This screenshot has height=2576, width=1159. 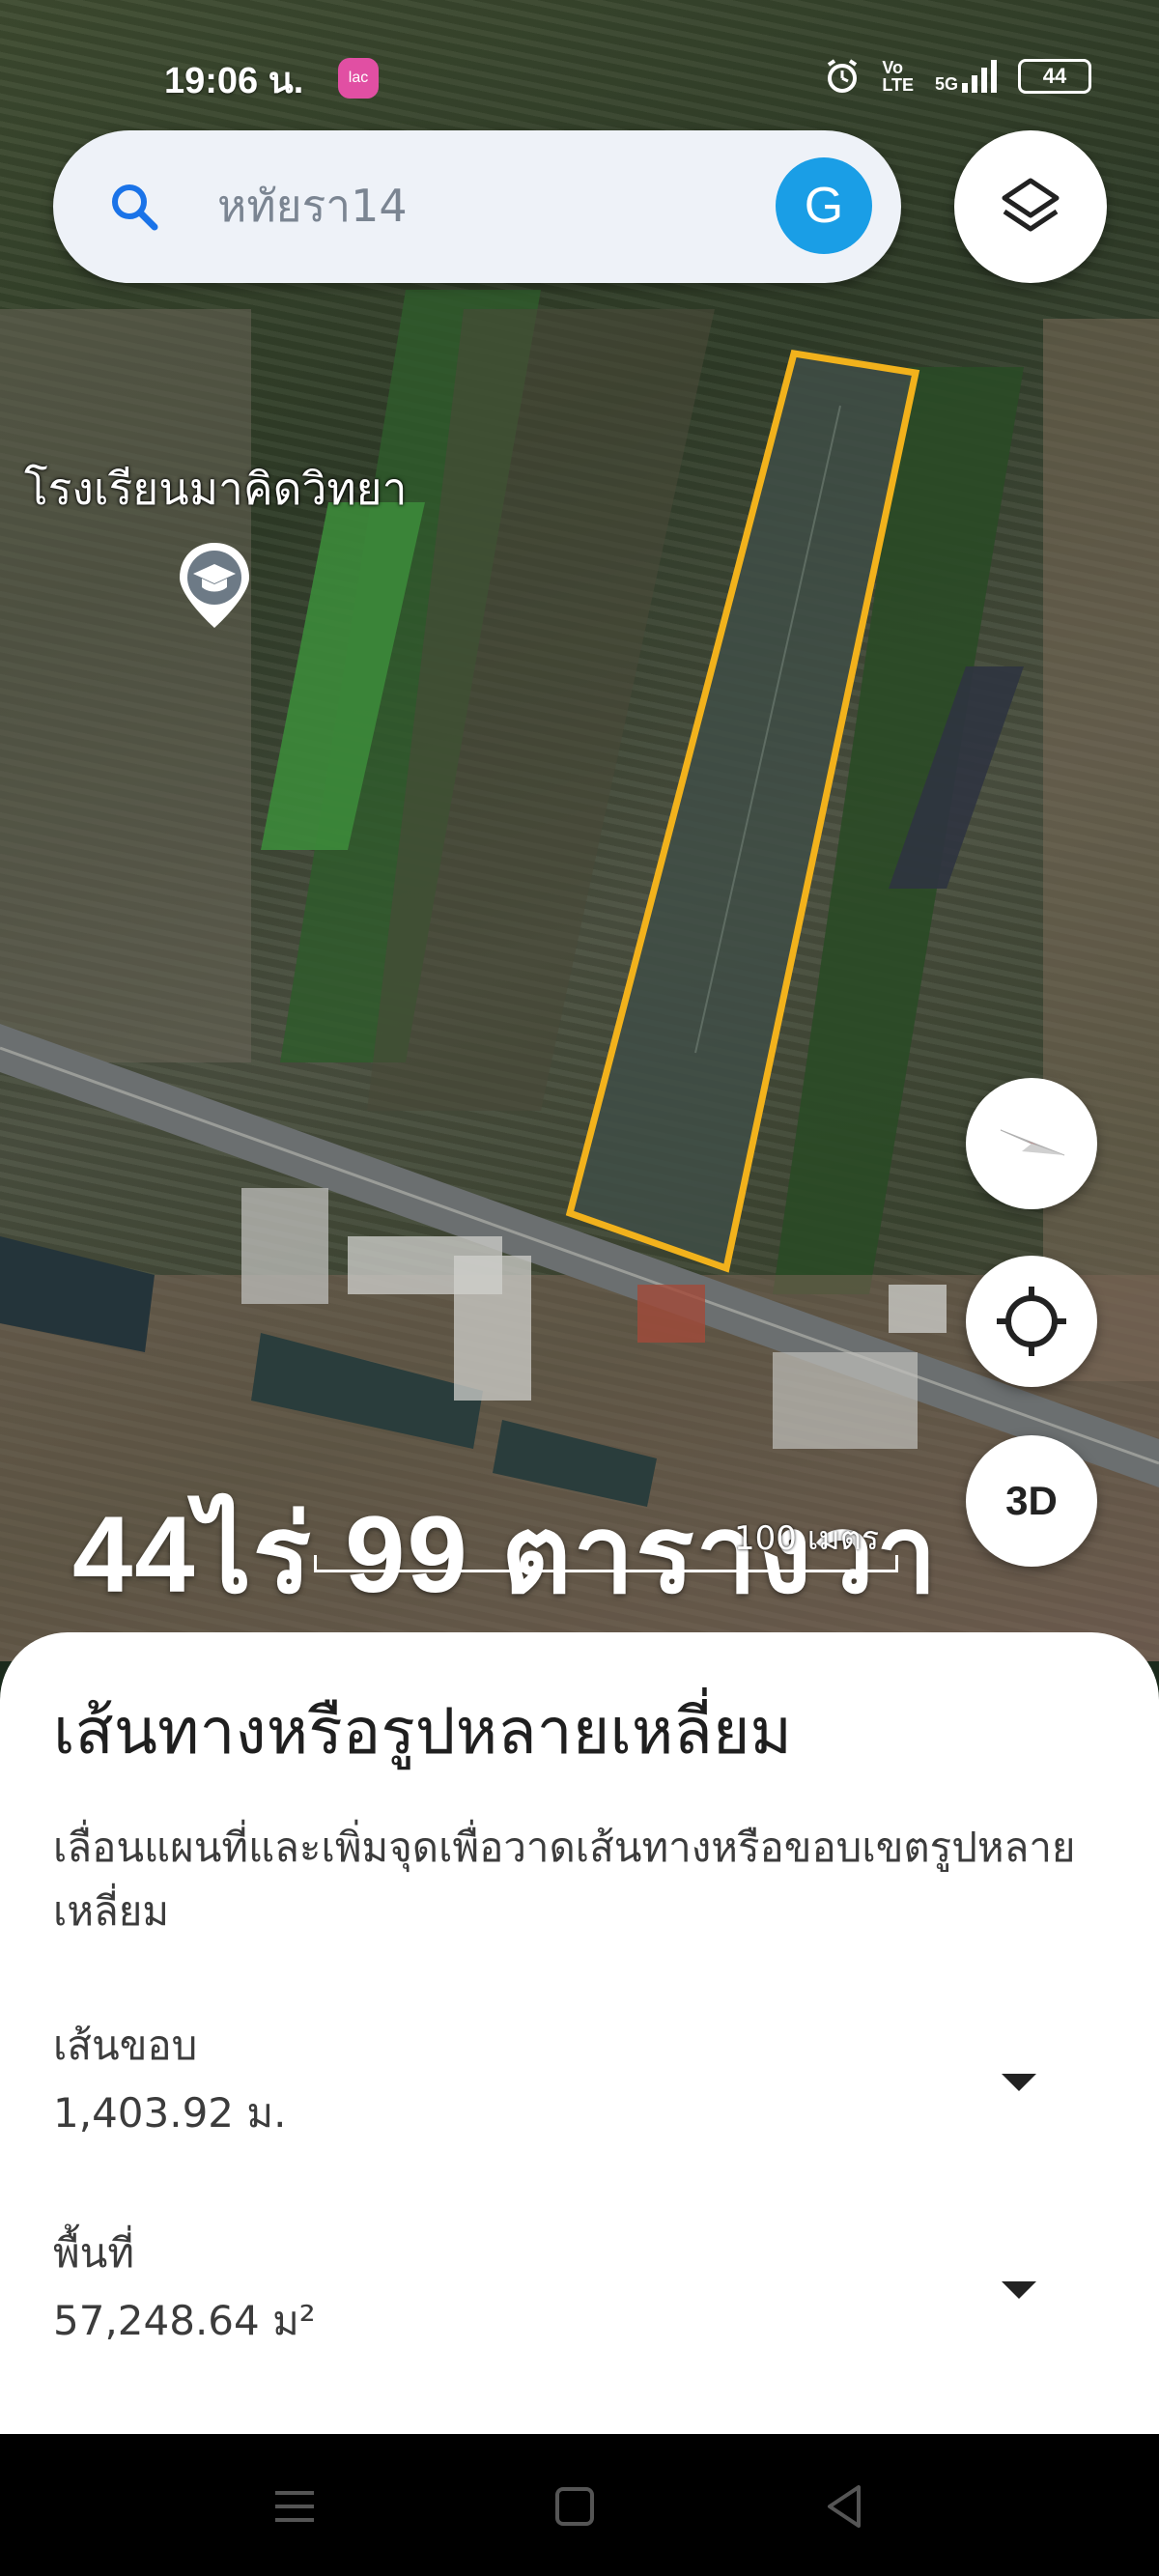 What do you see at coordinates (359, 78) in the screenshot?
I see `notification-app-icon: lac` at bounding box center [359, 78].